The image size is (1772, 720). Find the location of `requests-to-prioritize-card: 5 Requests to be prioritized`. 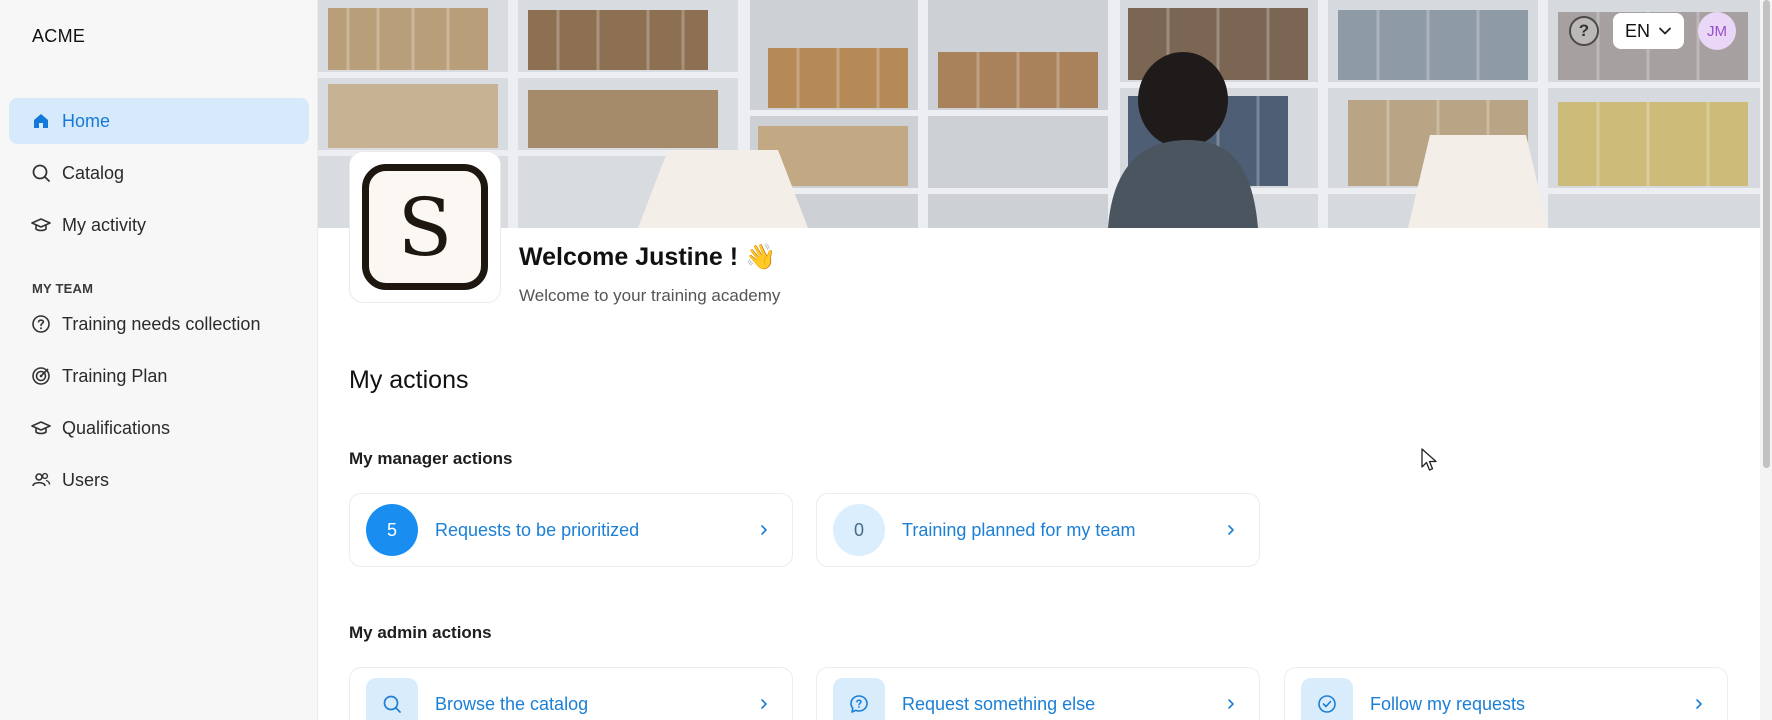

requests-to-prioritize-card: 5 Requests to be prioritized is located at coordinates (571, 530).